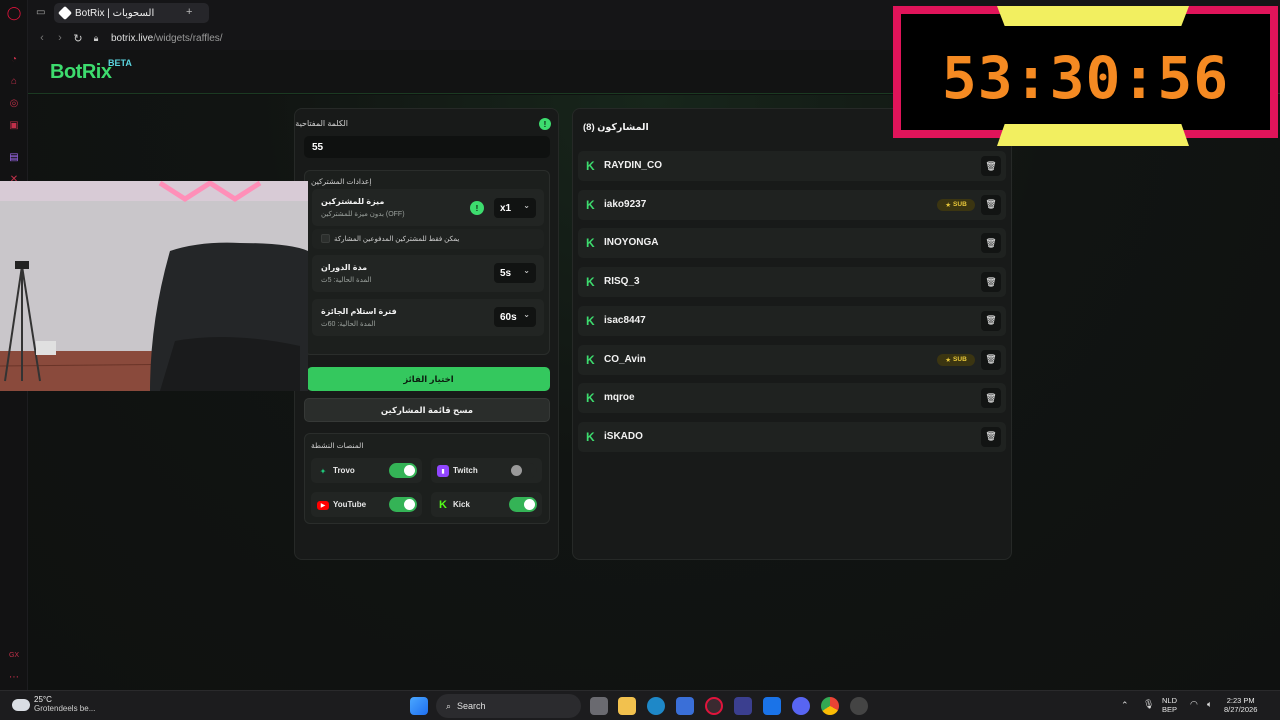  I want to click on language-indicator: NLD BEP, so click(1169, 705).